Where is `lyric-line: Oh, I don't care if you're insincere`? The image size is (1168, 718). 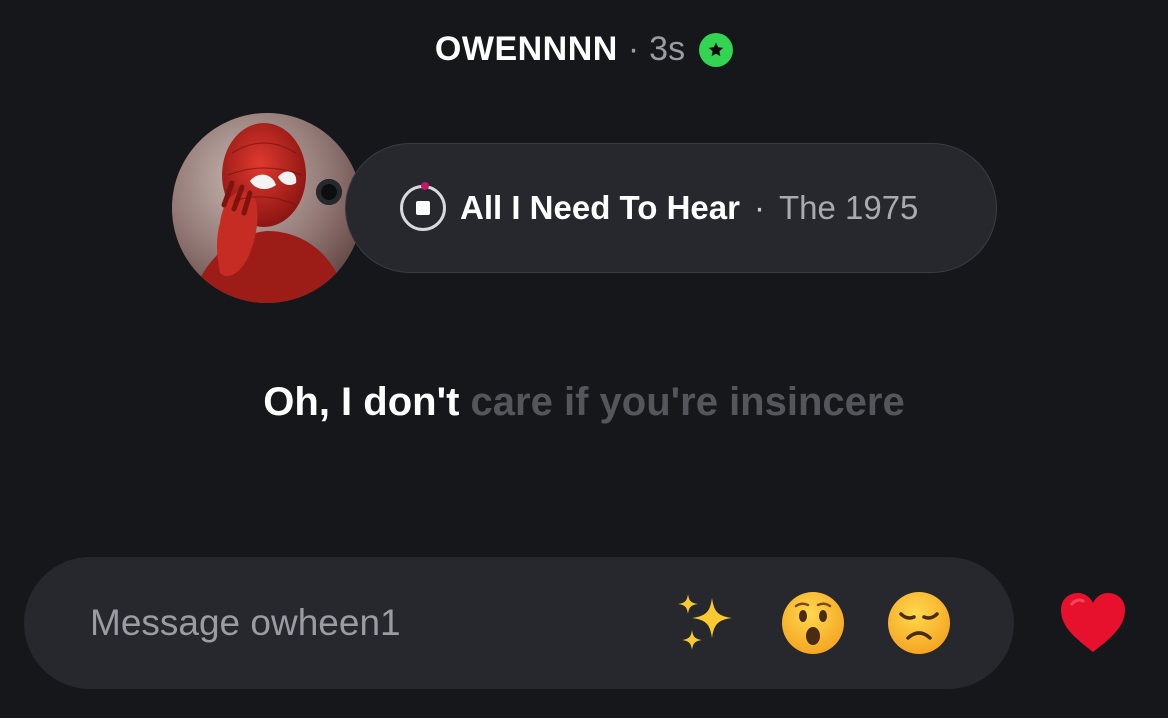 lyric-line: Oh, I don't care if you're insincere is located at coordinates (584, 402).